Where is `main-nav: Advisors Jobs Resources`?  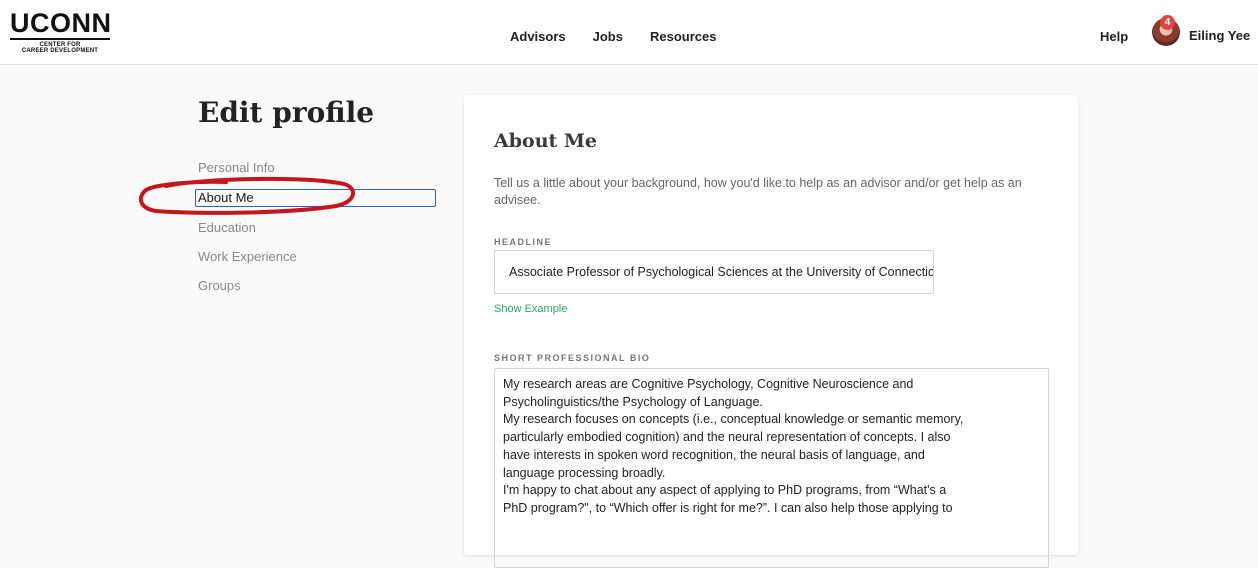
main-nav: Advisors Jobs Resources is located at coordinates (613, 36).